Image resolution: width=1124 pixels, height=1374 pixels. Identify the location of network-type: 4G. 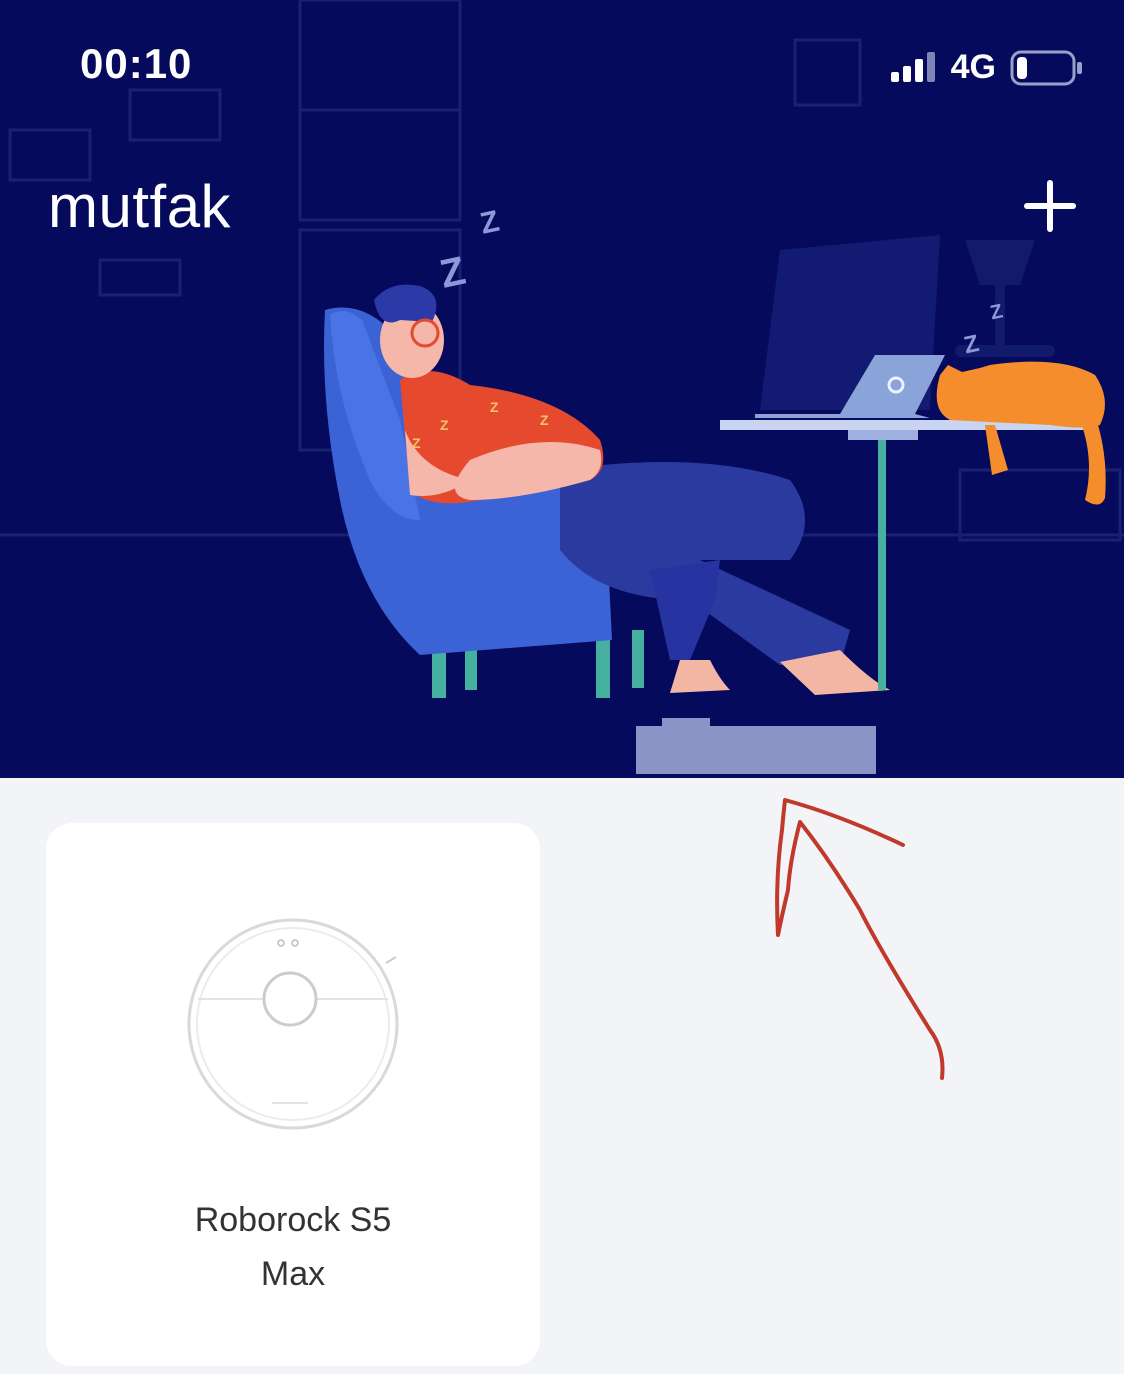
(973, 67).